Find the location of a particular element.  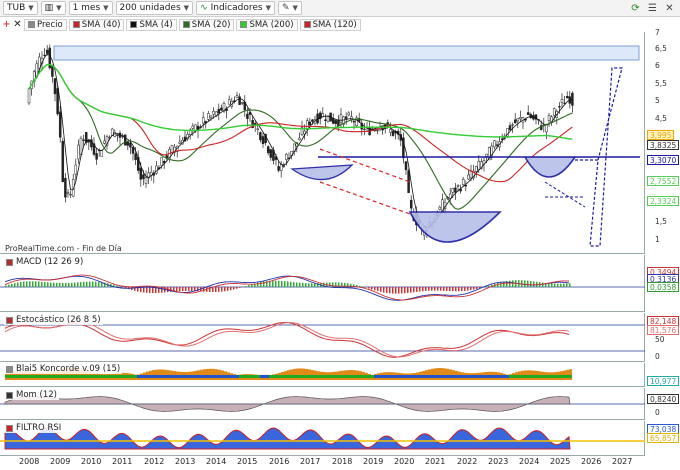

drawing-tool-button: ✎ ▼ is located at coordinates (289, 8).